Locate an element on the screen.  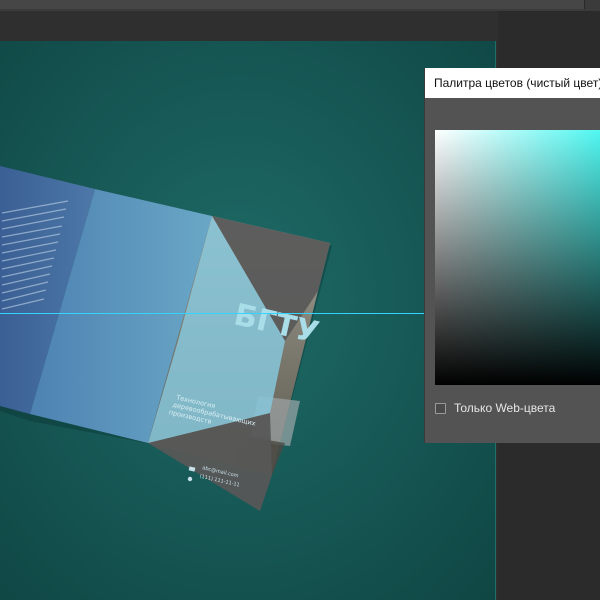
color-field is located at coordinates (517, 257).